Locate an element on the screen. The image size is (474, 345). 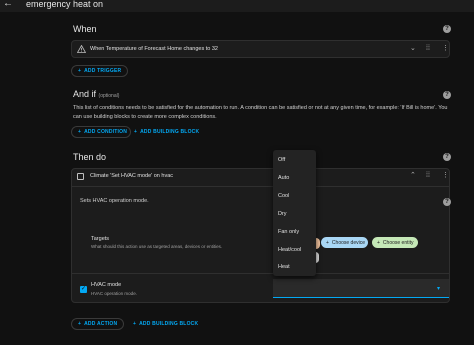
arrow-drop-down-icon: ▾ is located at coordinates (439, 289).